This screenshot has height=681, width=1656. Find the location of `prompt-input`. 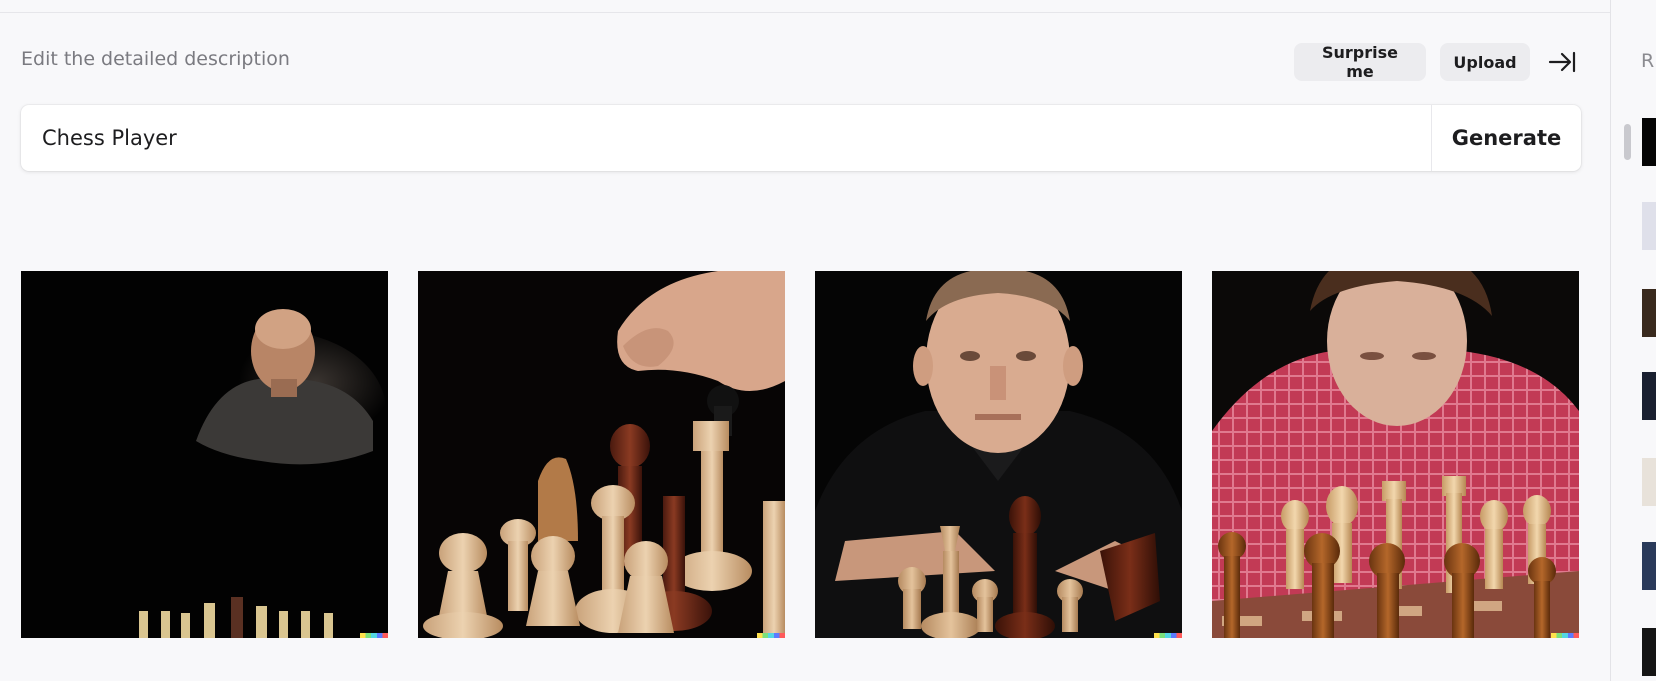

prompt-input is located at coordinates (726, 138).